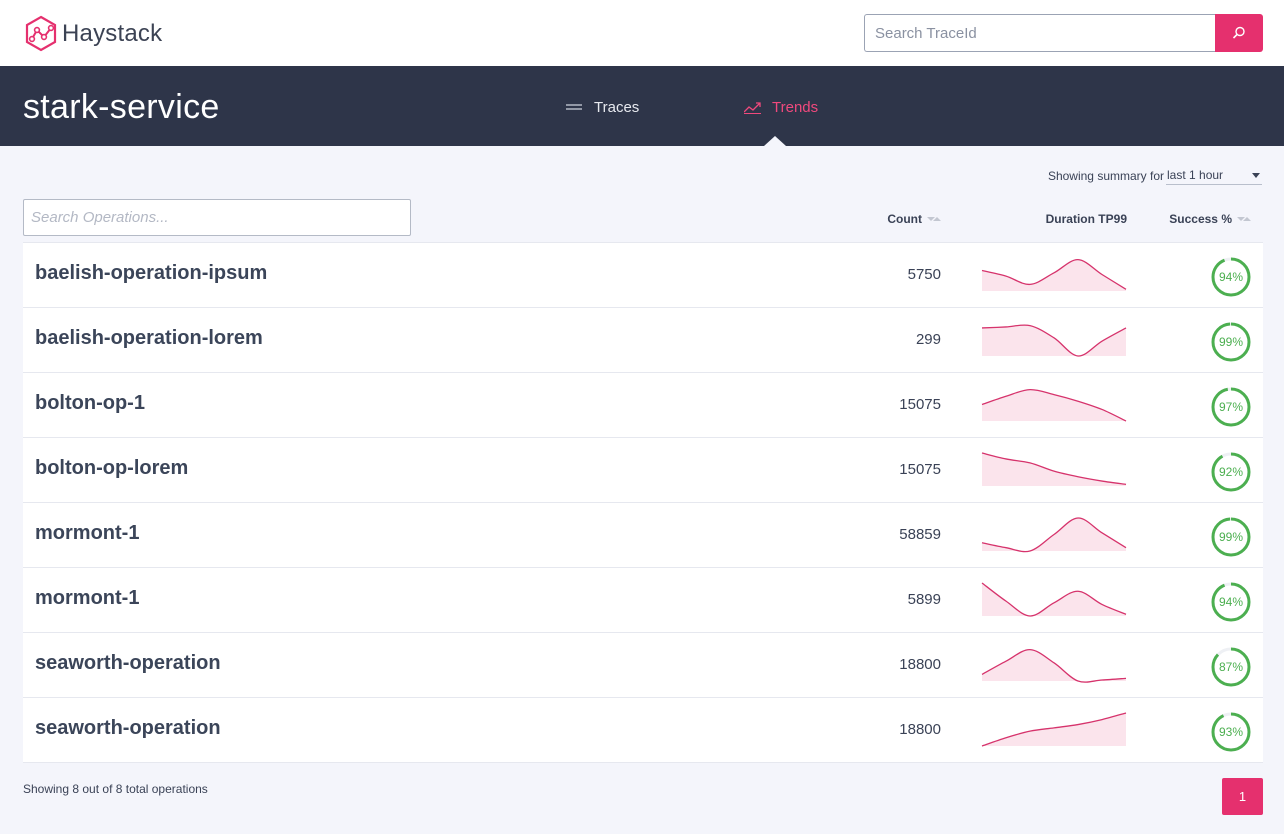  What do you see at coordinates (643, 535) in the screenshot?
I see `table-row: mormont-1 58859 99%` at bounding box center [643, 535].